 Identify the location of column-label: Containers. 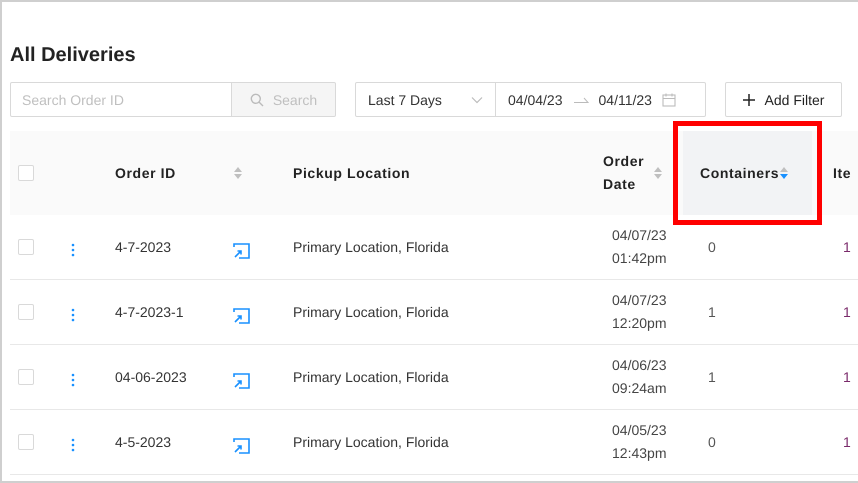
(740, 173).